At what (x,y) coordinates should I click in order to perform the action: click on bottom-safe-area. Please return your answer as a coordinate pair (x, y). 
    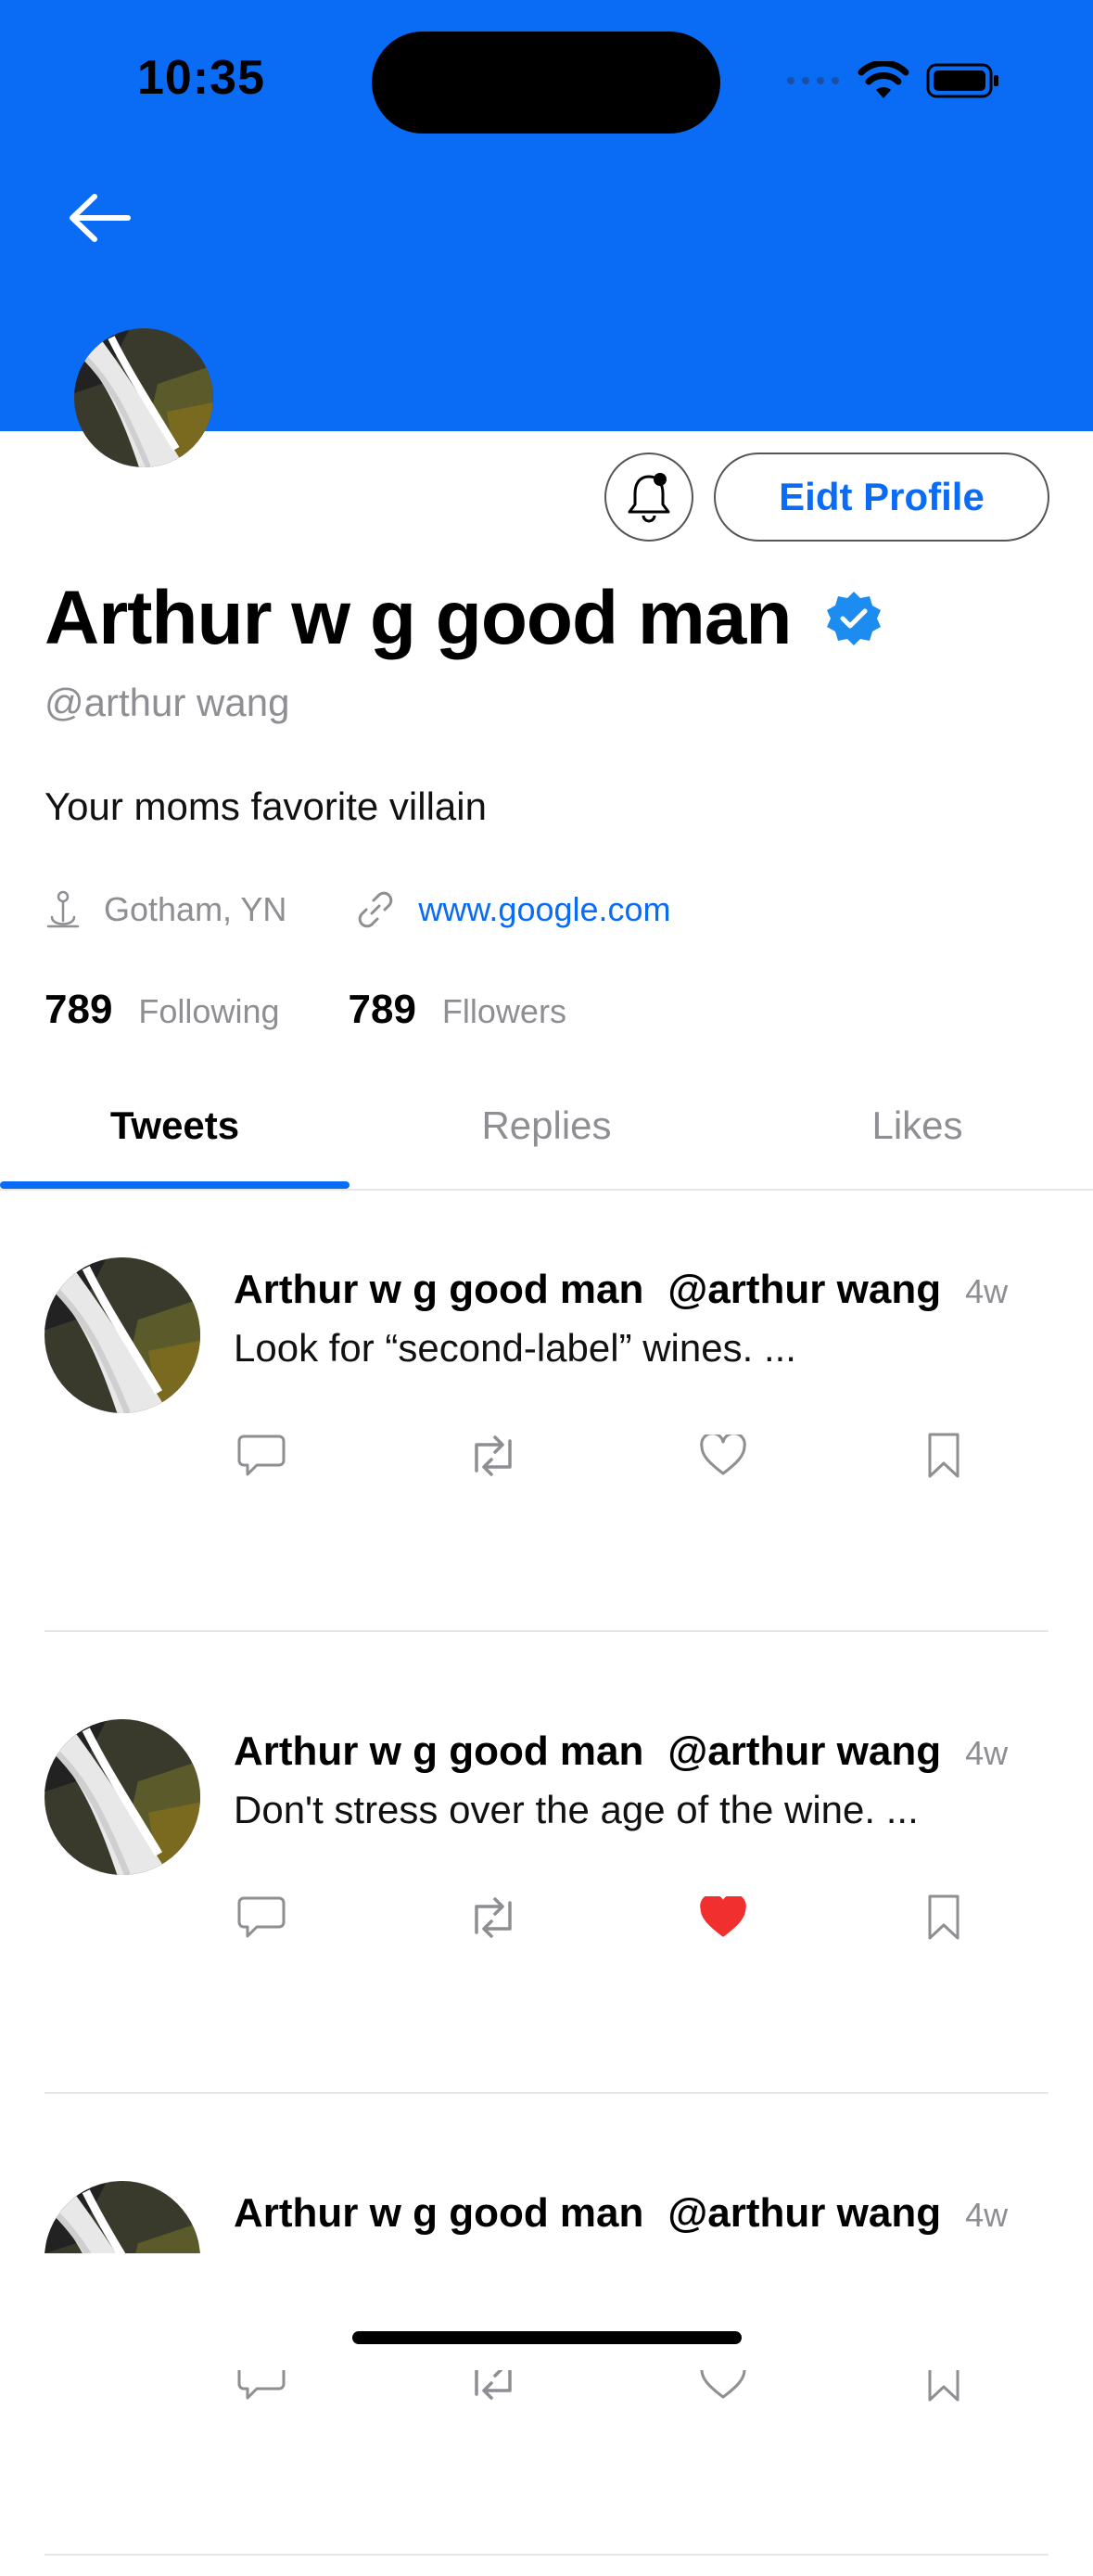
    Looking at the image, I should click on (546, 2312).